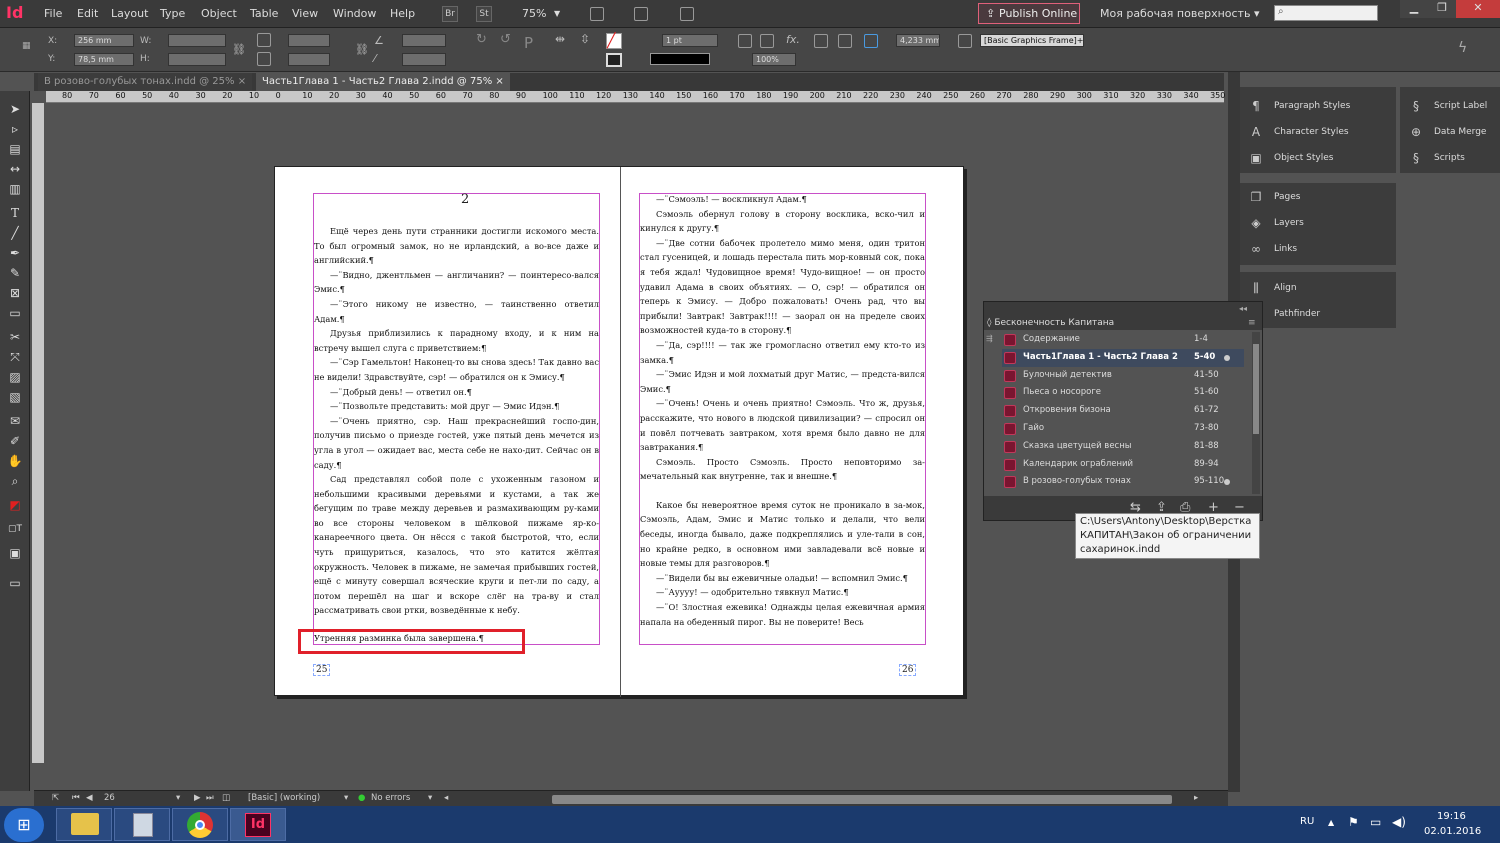 The image size is (1500, 843). I want to click on export-icon: ⇱, so click(55, 798).